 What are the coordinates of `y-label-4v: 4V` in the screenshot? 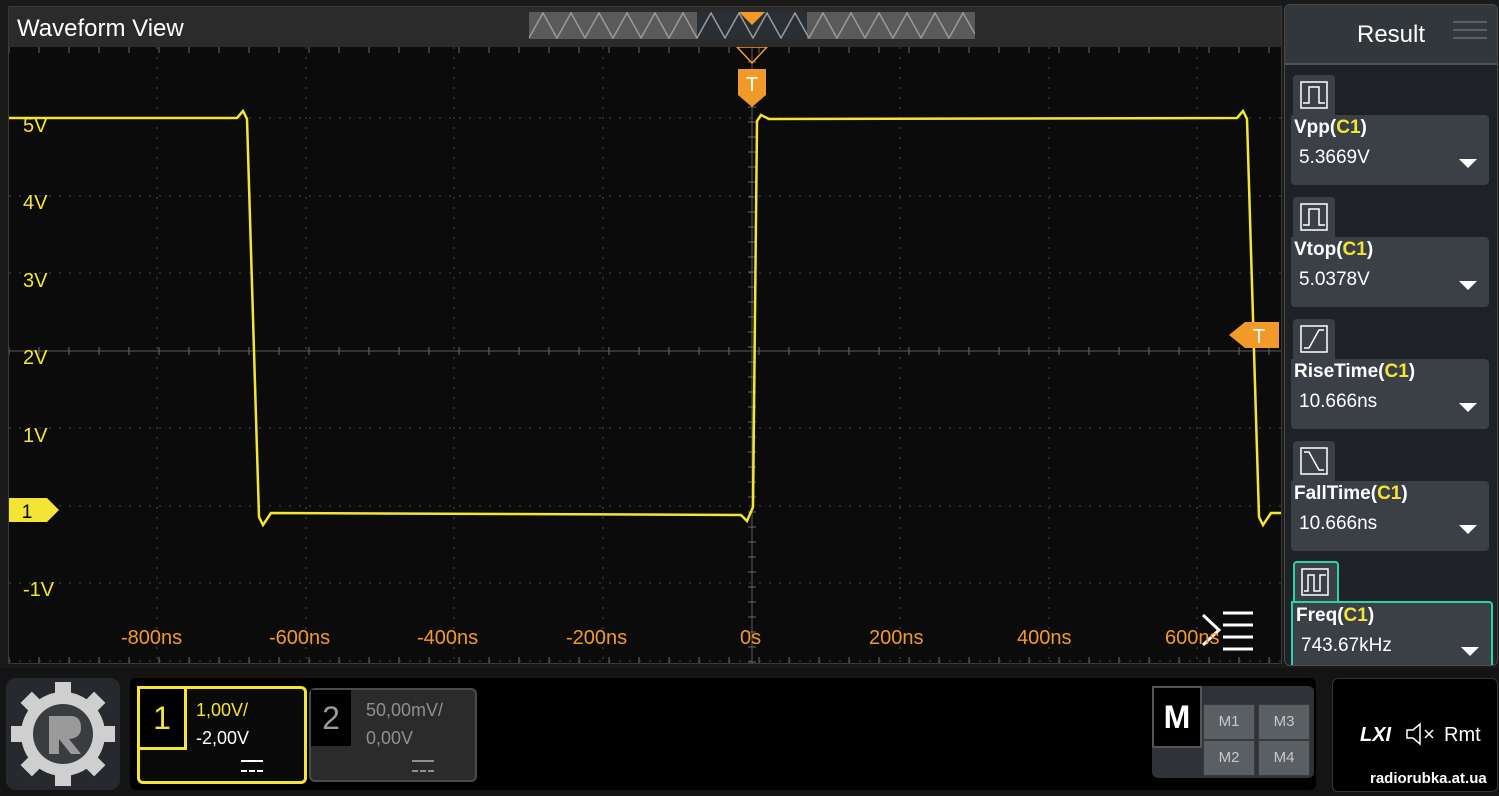 It's located at (35, 203).